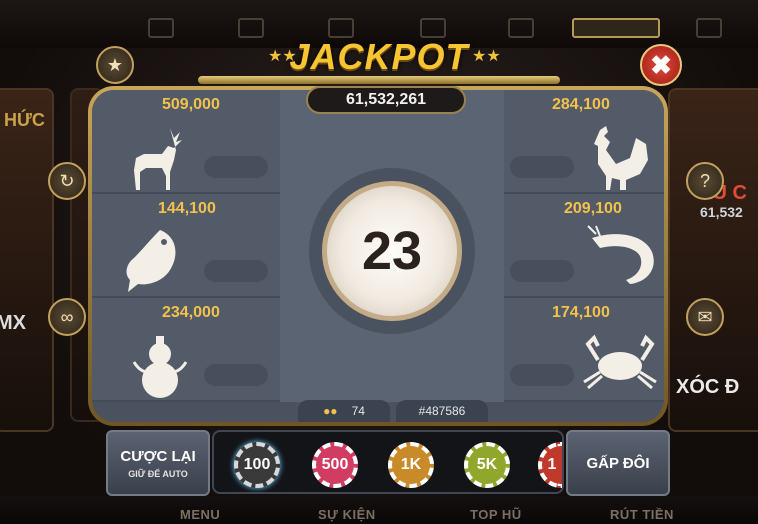  I want to click on history-icon: ↻, so click(67, 180).